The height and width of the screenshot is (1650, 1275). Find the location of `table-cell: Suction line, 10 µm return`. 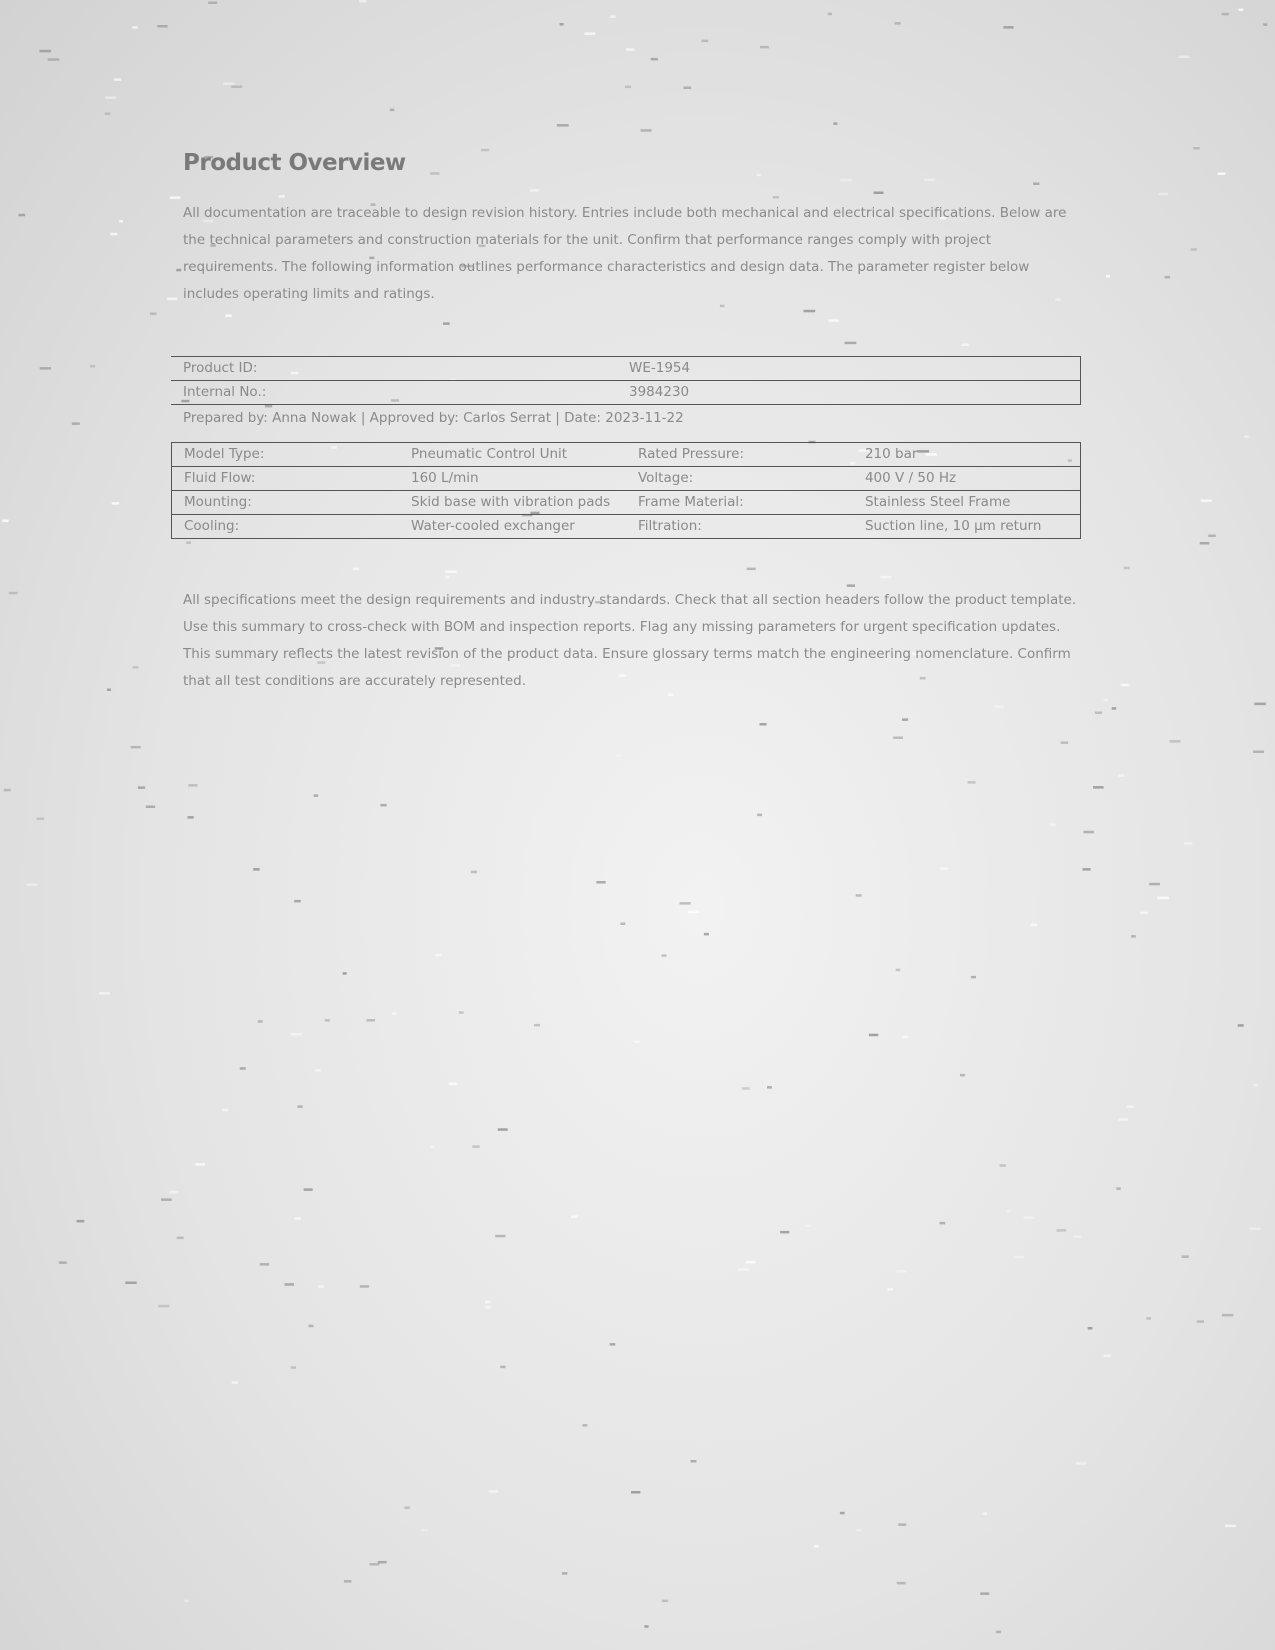

table-cell: Suction line, 10 µm return is located at coordinates (966, 526).